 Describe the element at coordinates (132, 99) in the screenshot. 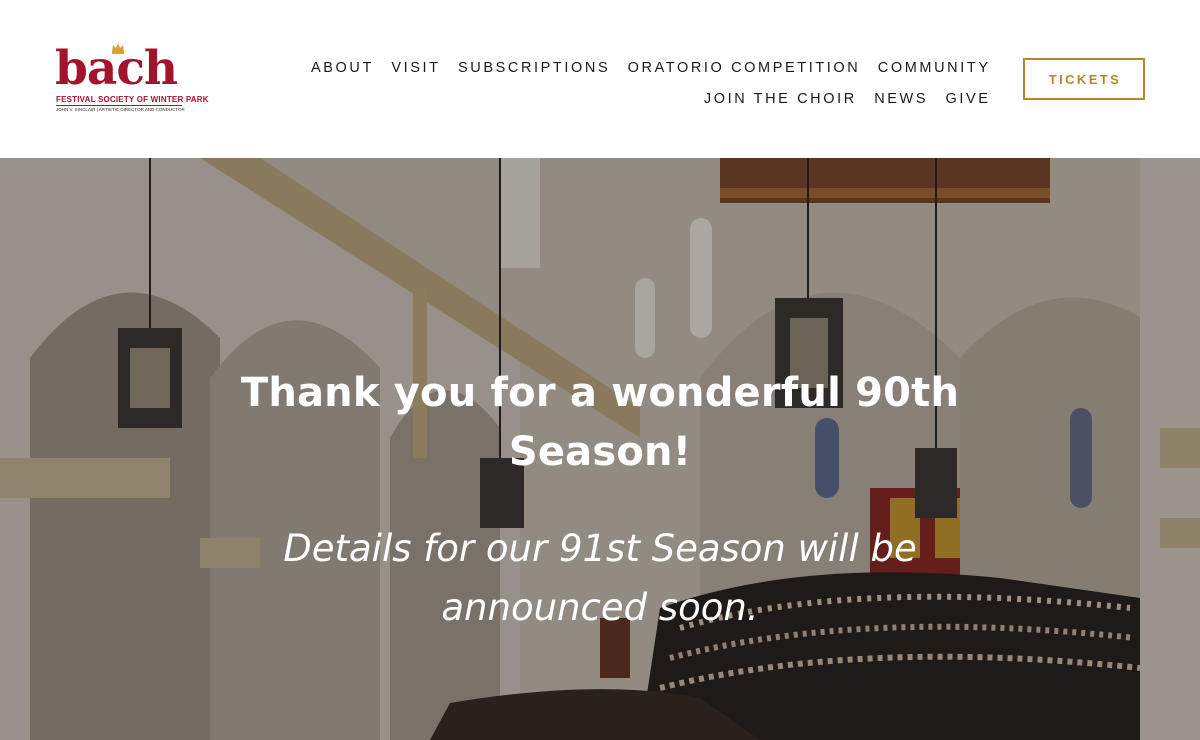

I see `logo-subtitle: FESTIVAL SOCIETY OF WINTER PARK` at that location.